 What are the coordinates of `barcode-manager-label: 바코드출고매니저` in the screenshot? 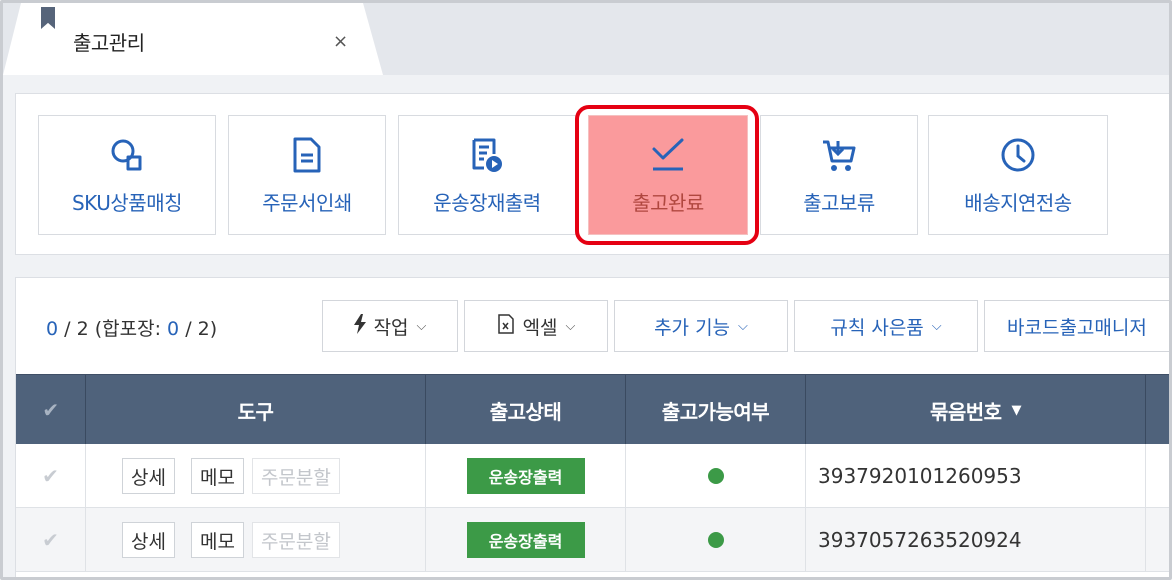 It's located at (1077, 327).